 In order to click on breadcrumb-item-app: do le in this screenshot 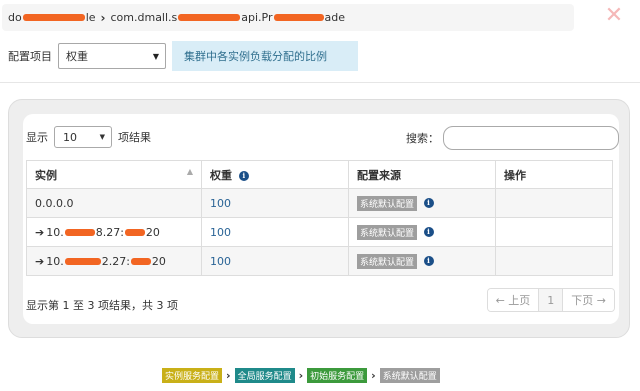, I will do `click(52, 17)`.